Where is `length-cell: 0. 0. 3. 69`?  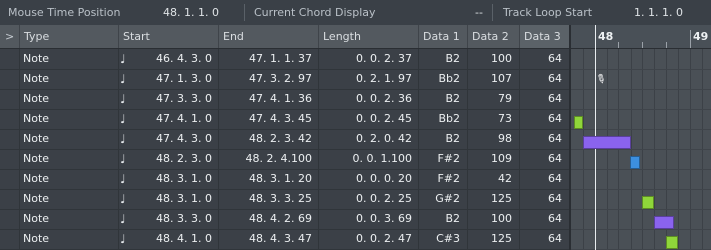
length-cell: 0. 0. 3. 69 is located at coordinates (368, 219).